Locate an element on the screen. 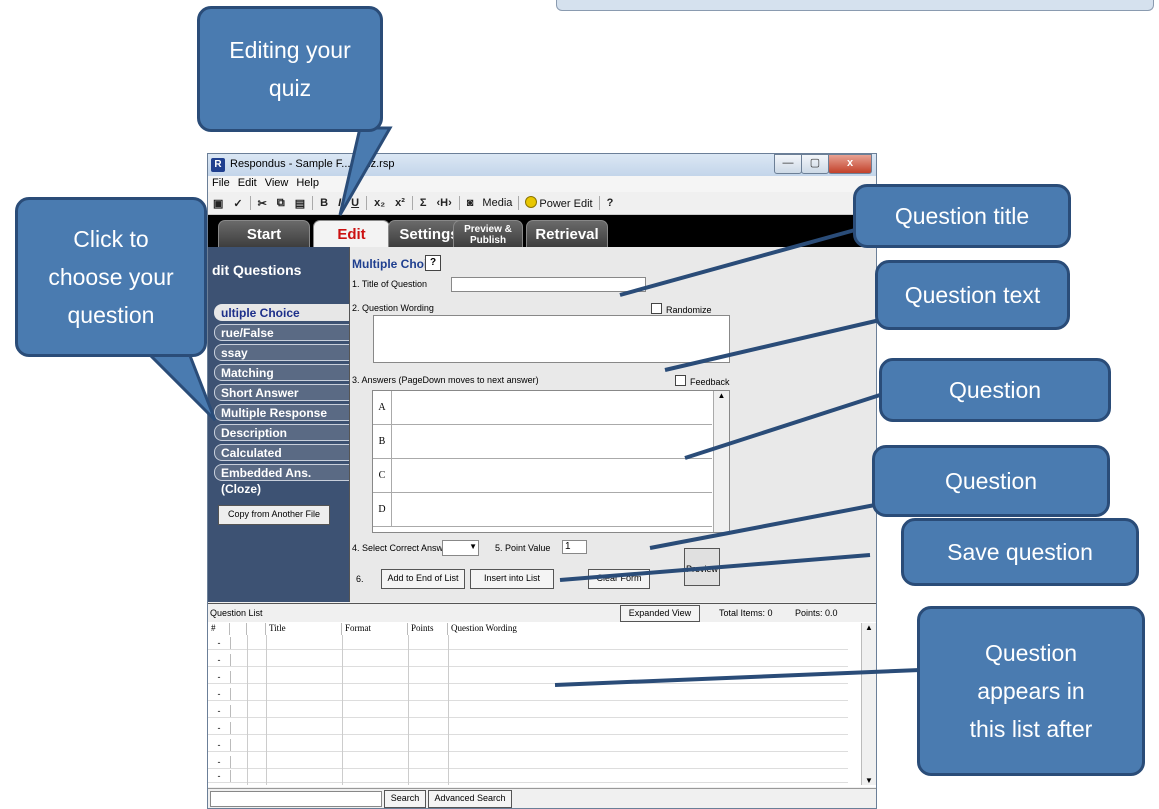  callout-question-title: Question title is located at coordinates (962, 216).